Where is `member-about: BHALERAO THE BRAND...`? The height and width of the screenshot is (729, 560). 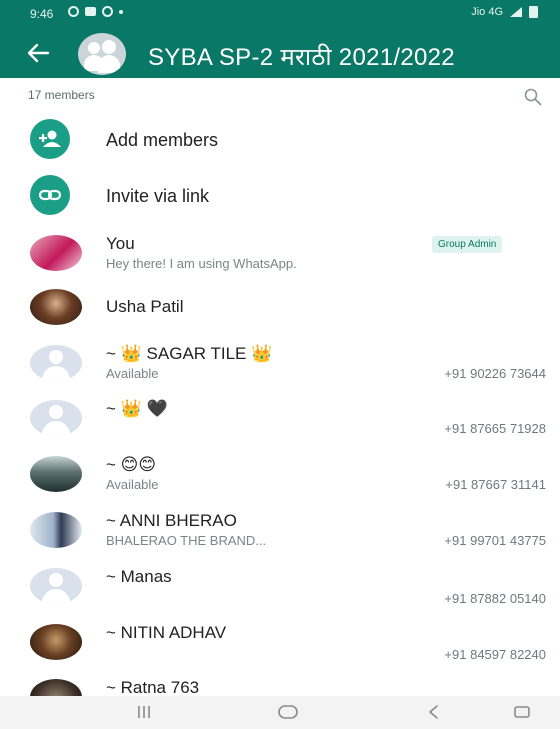
member-about: BHALERAO THE BRAND... is located at coordinates (186, 540).